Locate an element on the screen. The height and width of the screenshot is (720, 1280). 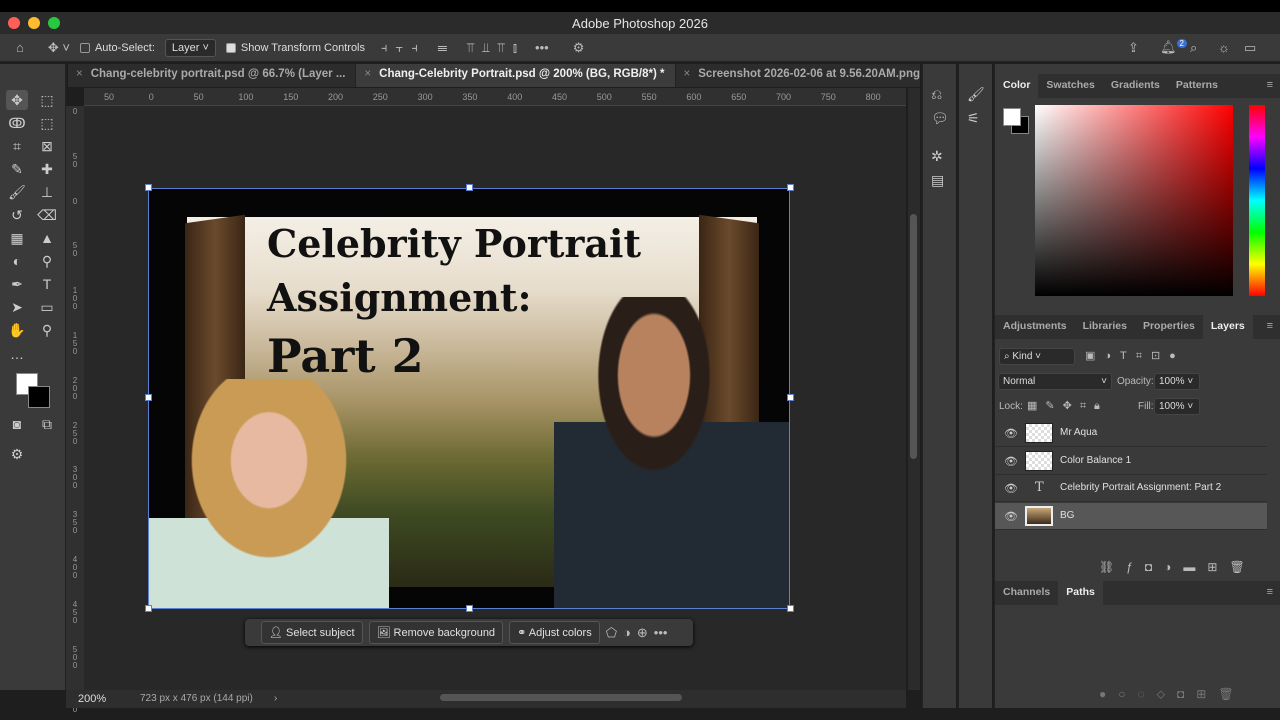
plugins-icon: ✲ is located at coordinates (937, 156).